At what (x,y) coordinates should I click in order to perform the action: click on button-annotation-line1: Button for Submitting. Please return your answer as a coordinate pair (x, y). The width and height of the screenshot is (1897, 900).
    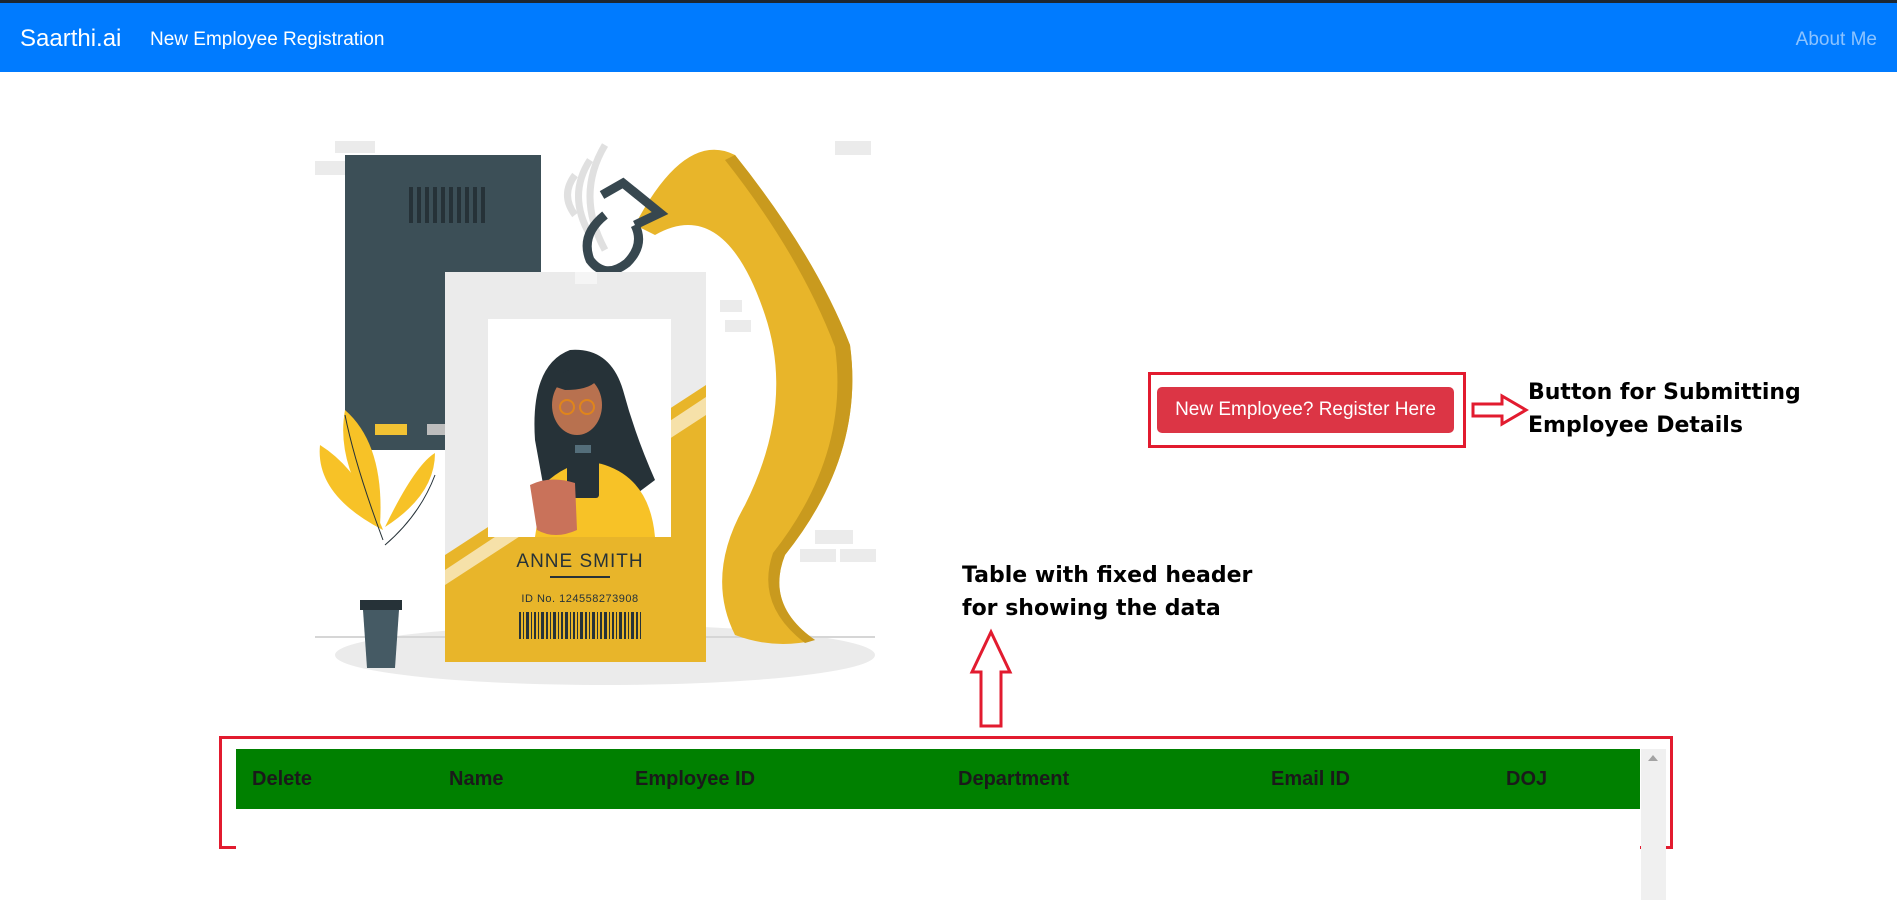
    Looking at the image, I should click on (1664, 392).